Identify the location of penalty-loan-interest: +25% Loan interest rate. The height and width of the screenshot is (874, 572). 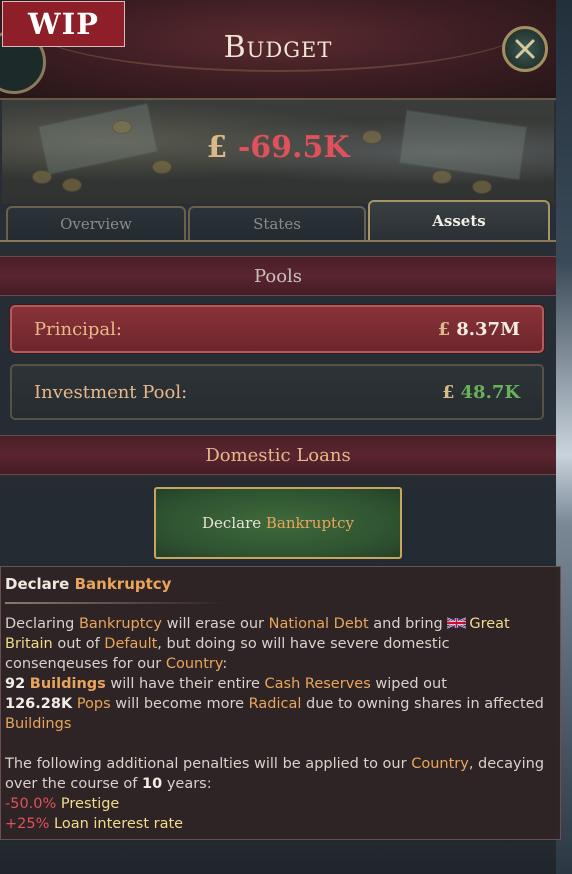
(94, 824).